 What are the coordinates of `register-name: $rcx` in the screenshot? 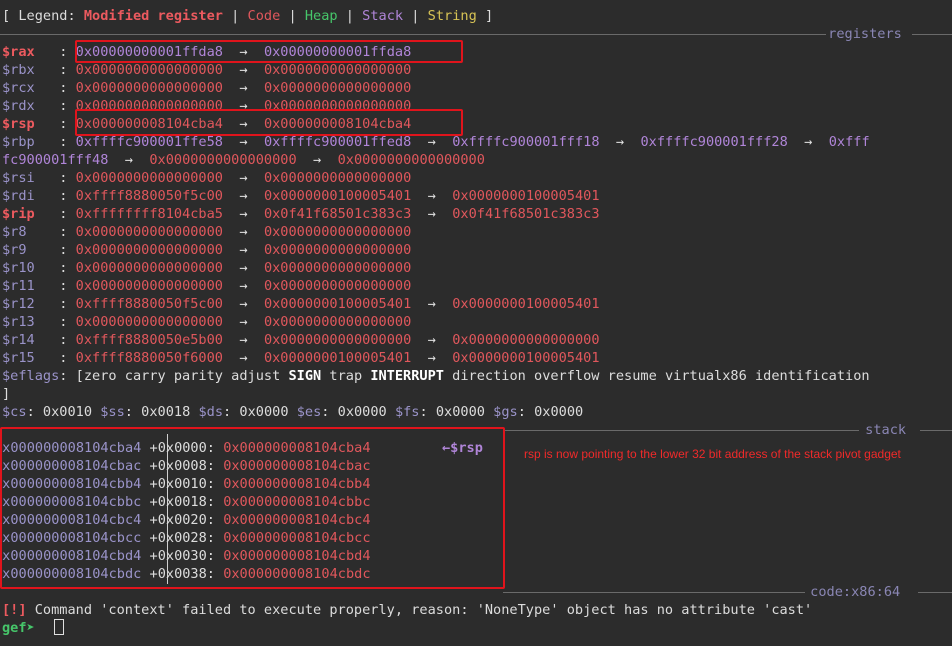 It's located at (18, 88).